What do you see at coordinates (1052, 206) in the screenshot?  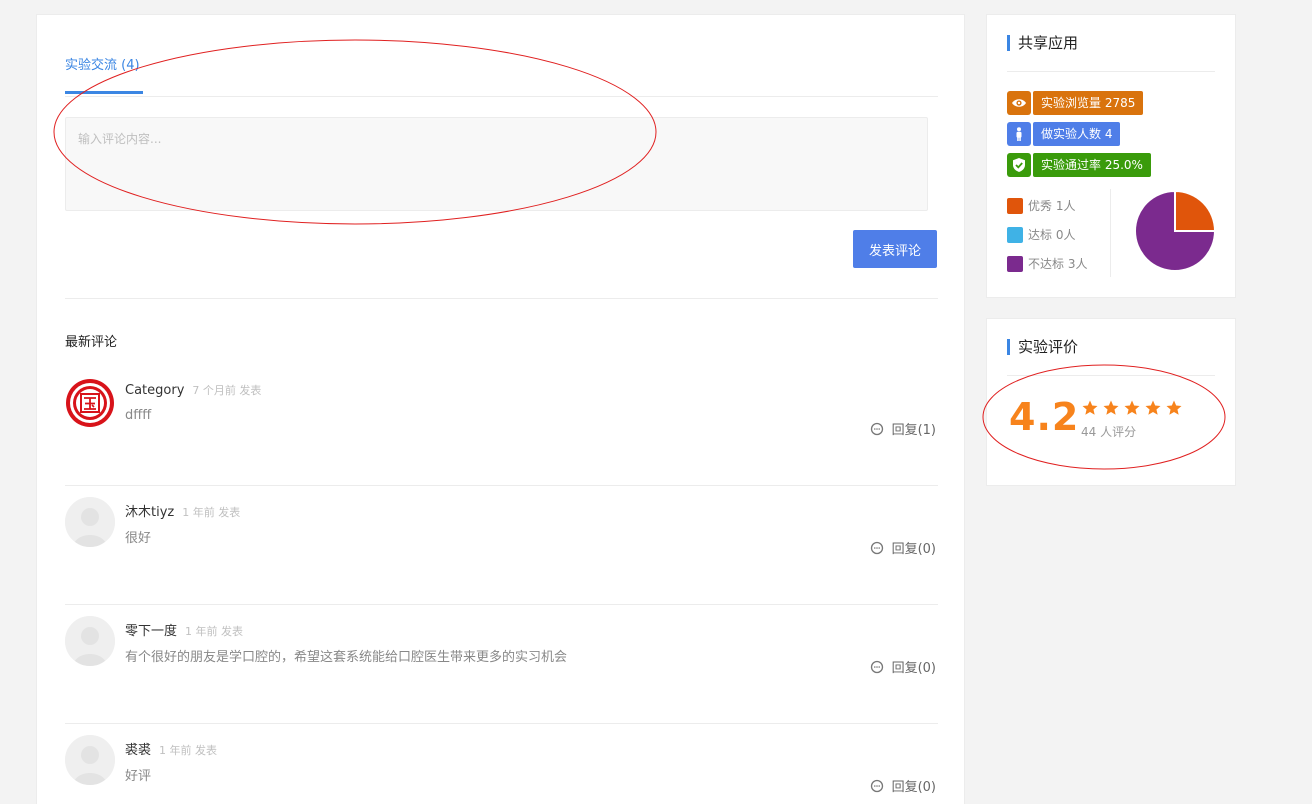 I see `legend-label: 优秀 1人` at bounding box center [1052, 206].